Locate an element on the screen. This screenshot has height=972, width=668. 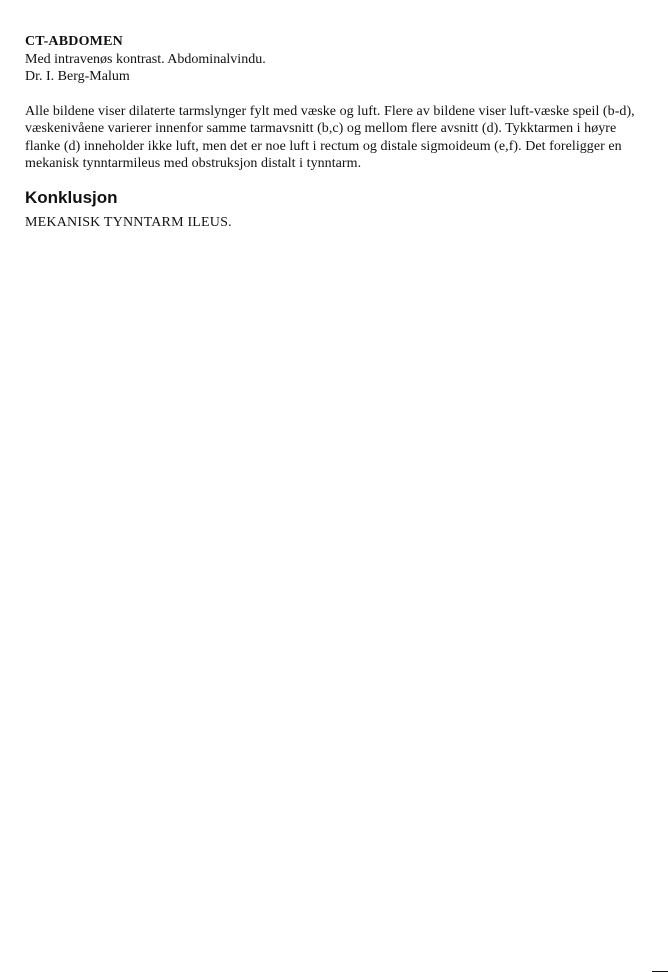
report-title: CT-ABDOMEN is located at coordinates (74, 41).